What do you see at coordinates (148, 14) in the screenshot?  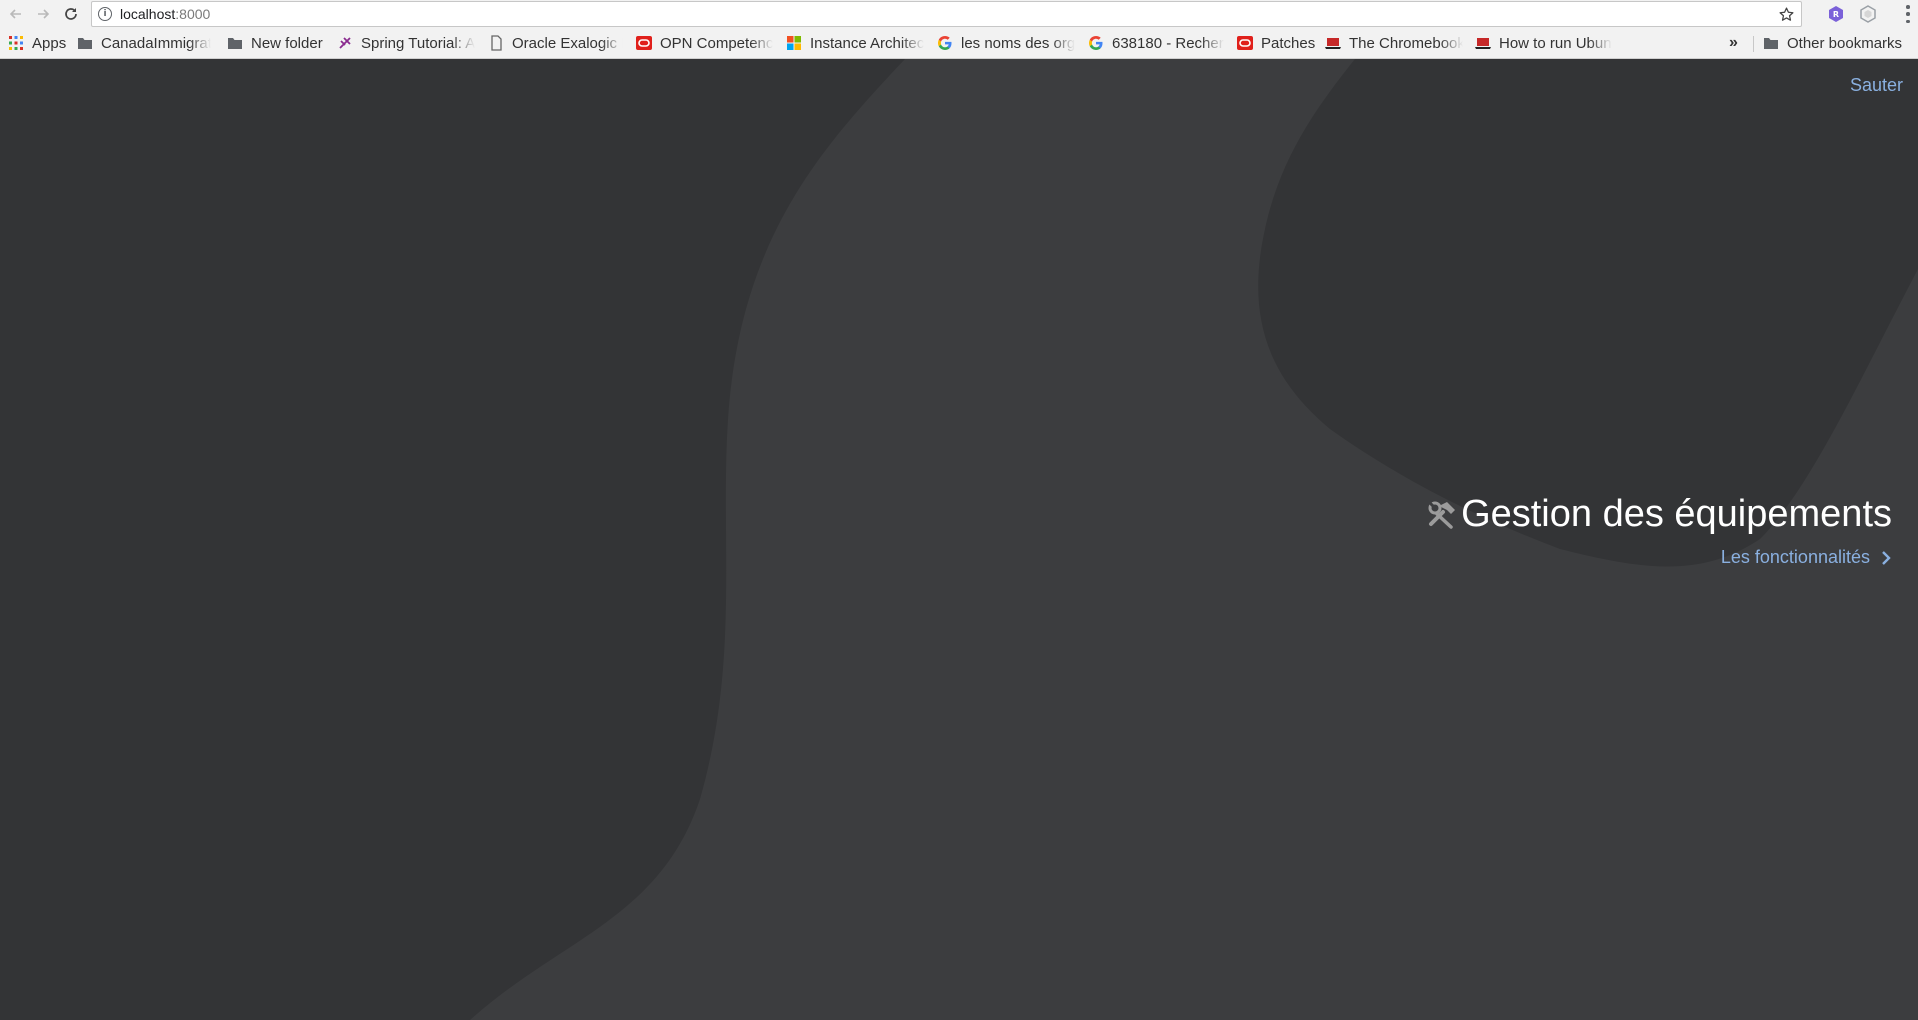 I see `url-host: localhost` at bounding box center [148, 14].